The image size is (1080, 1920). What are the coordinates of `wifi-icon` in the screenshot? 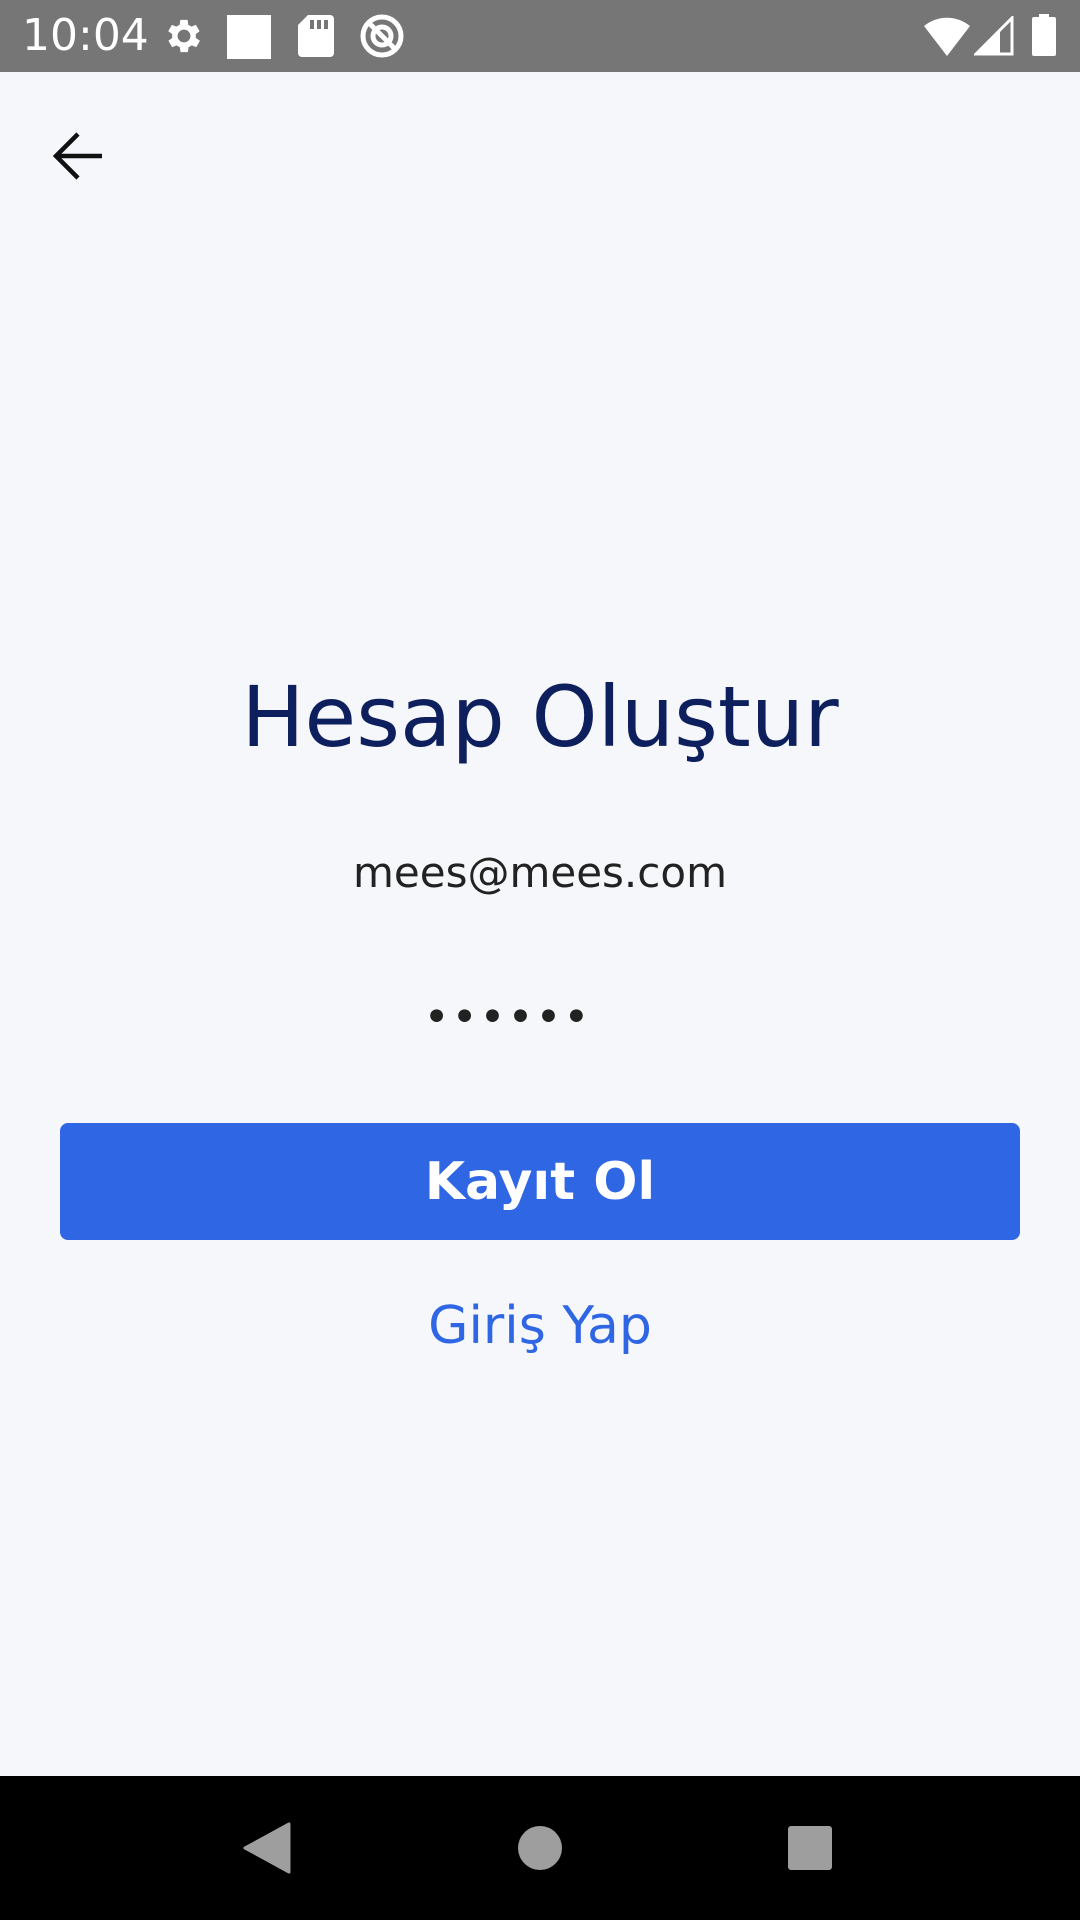 It's located at (947, 38).